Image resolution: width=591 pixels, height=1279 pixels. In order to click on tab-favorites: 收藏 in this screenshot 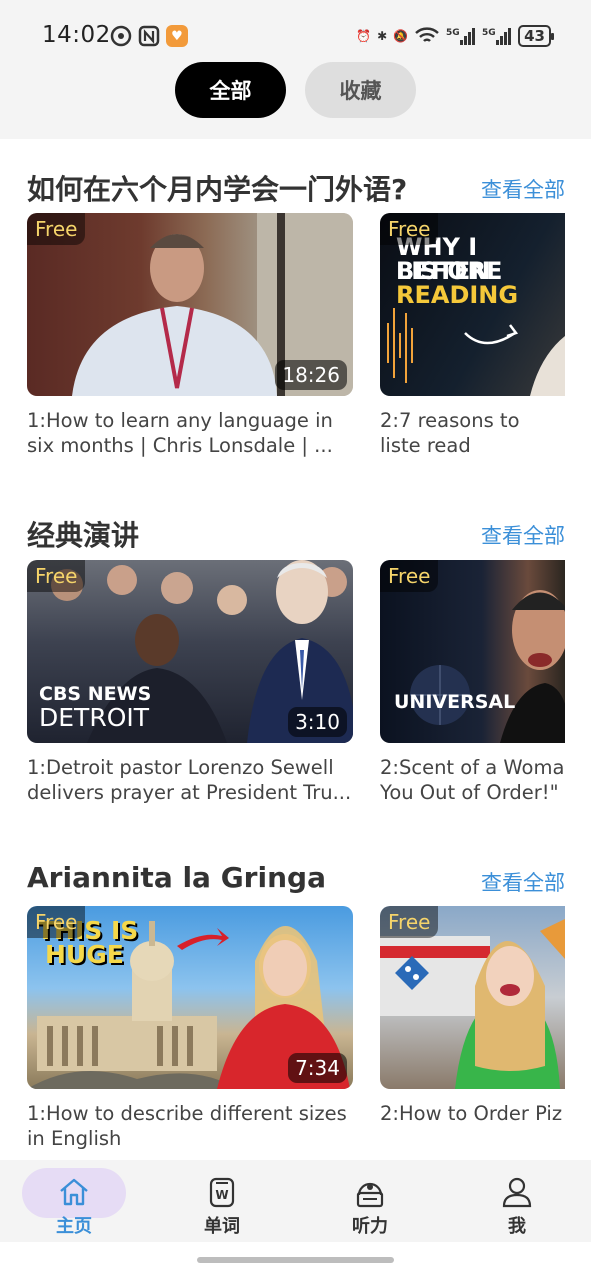, I will do `click(360, 90)`.